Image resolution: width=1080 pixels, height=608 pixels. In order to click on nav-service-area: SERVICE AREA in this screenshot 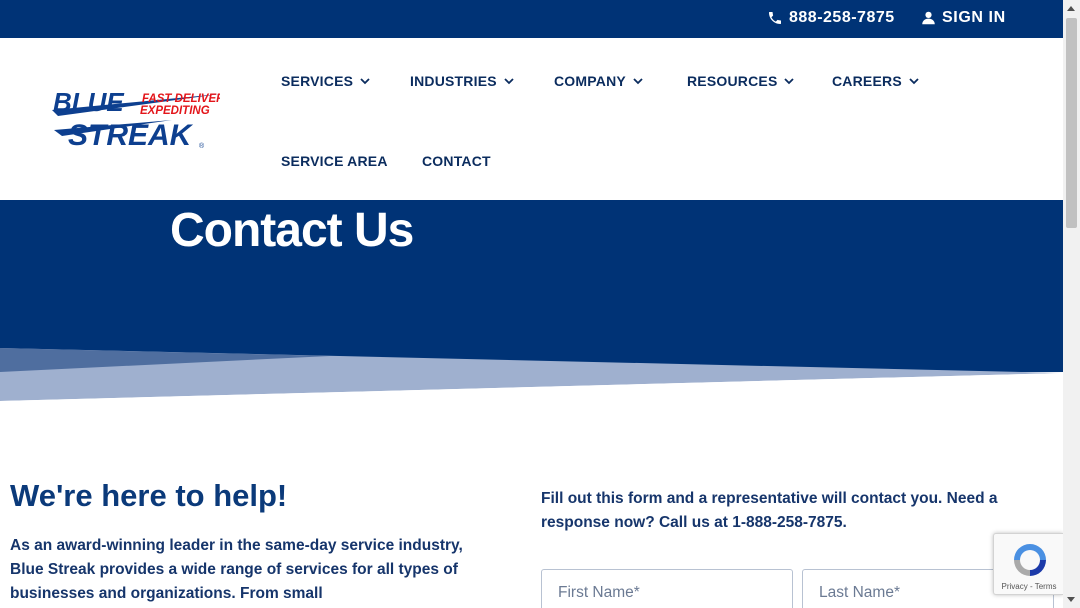, I will do `click(334, 161)`.